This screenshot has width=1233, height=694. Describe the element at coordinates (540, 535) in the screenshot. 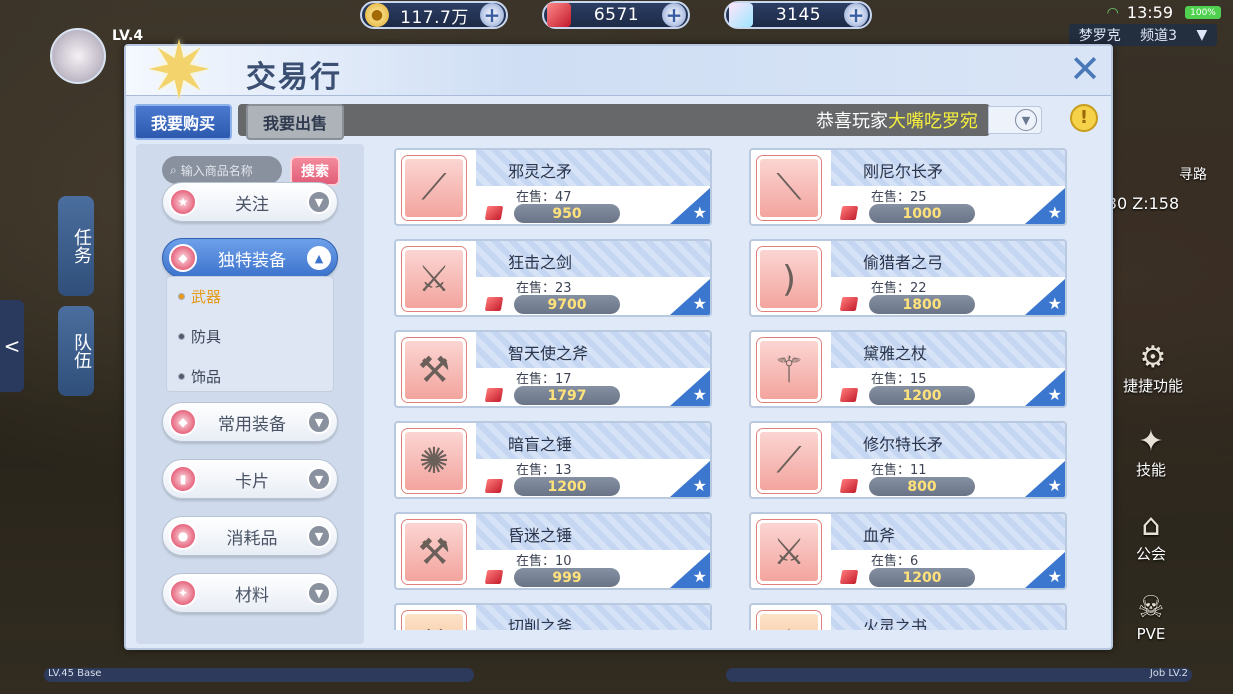

I see `item-name: 昏迷之锤` at that location.